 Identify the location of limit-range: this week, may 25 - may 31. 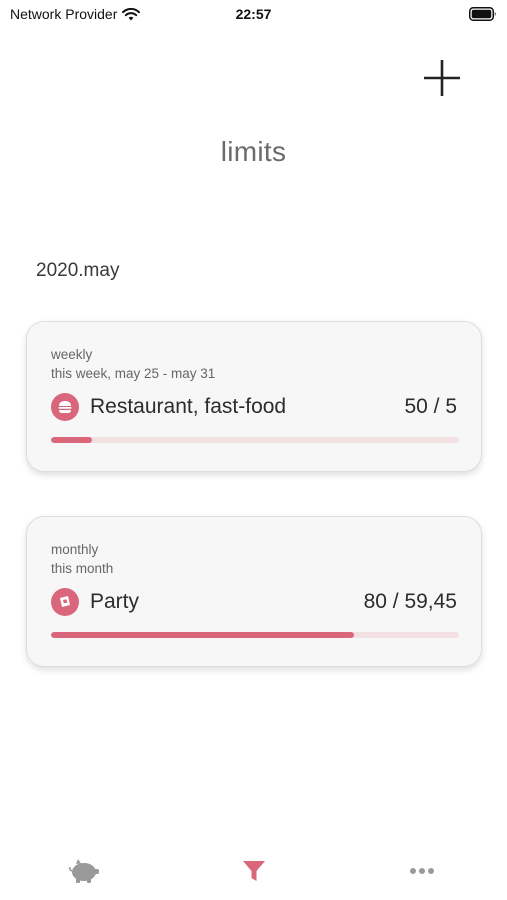
(133, 373).